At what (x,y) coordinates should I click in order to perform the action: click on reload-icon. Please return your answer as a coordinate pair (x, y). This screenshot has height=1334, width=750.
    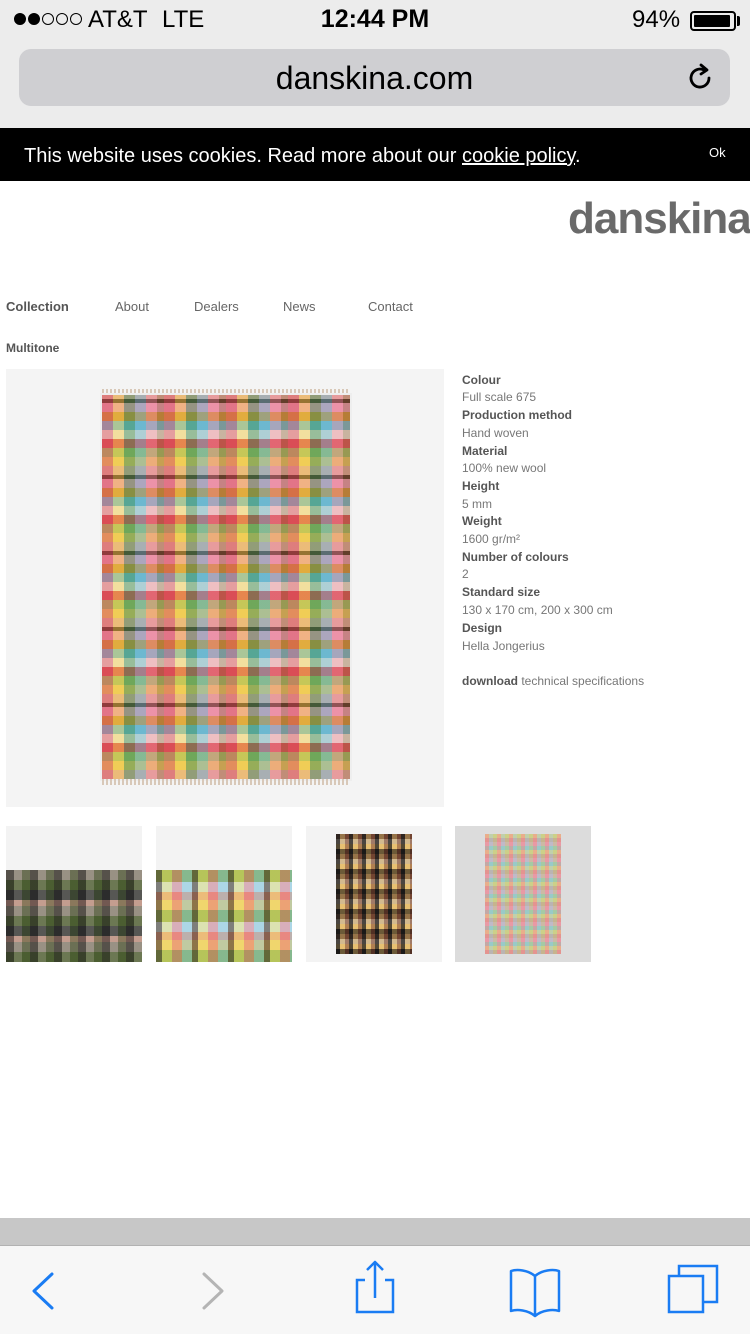
    Looking at the image, I should click on (700, 78).